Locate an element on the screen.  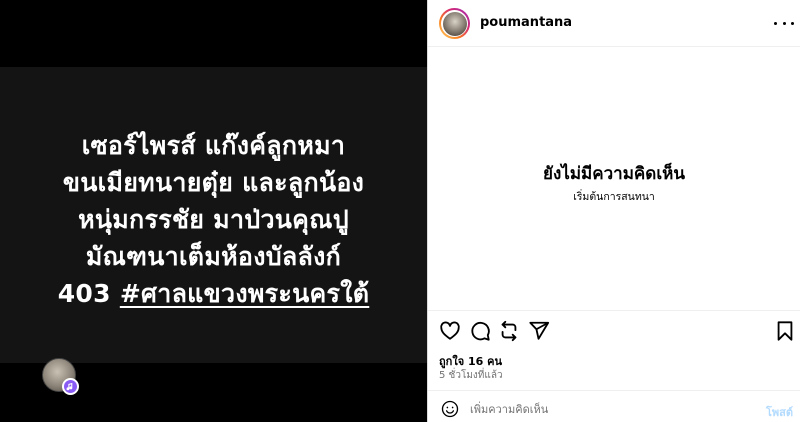
username-link: poumantana is located at coordinates (526, 22).